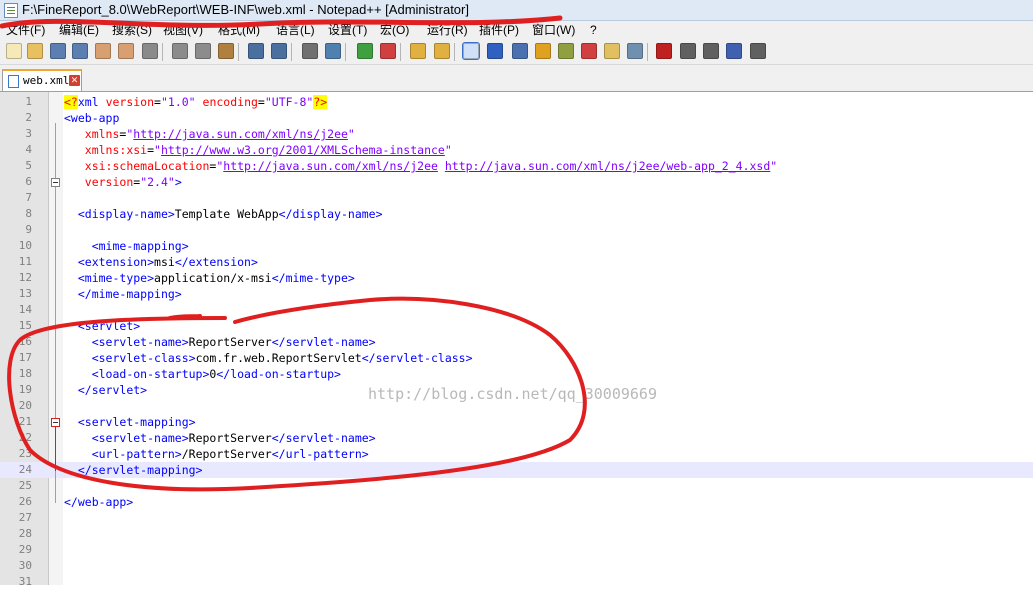 The width and height of the screenshot is (1033, 590). Describe the element at coordinates (310, 51) in the screenshot. I see `find-icon` at that location.